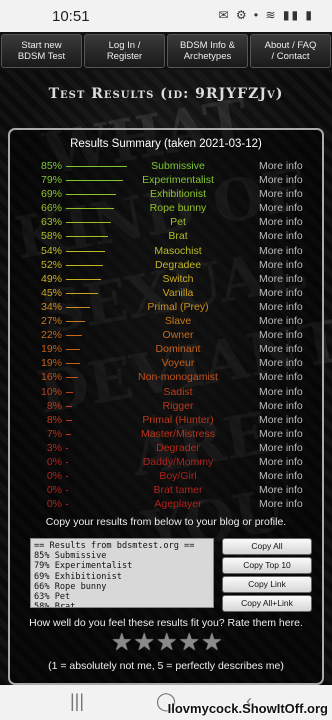 This screenshot has width=332, height=720. What do you see at coordinates (167, 643) in the screenshot?
I see `star-3-icon: ★` at bounding box center [167, 643].